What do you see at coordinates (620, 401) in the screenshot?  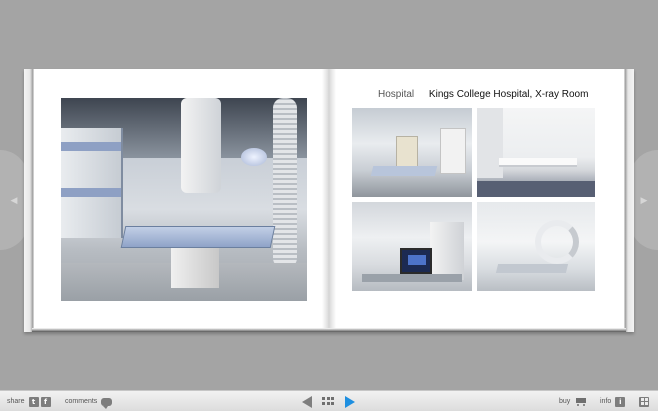 I see `info-icon: i` at bounding box center [620, 401].